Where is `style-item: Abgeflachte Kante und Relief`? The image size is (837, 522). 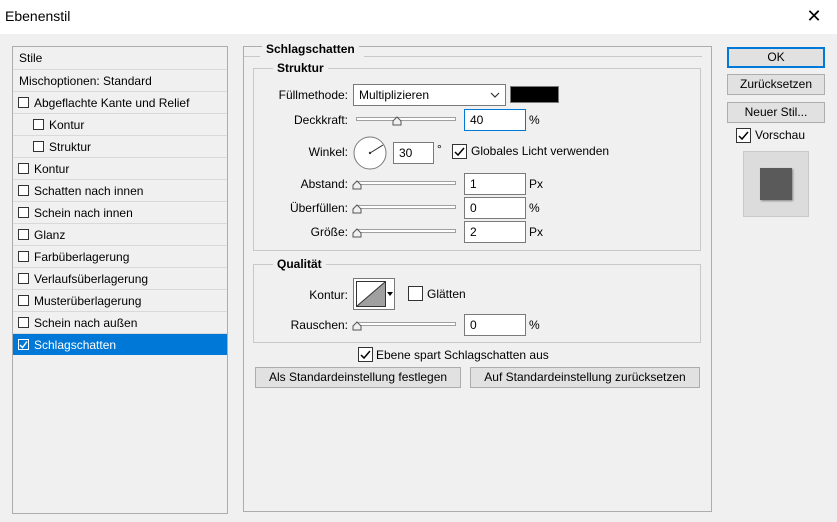
style-item: Abgeflachte Kante und Relief is located at coordinates (120, 102).